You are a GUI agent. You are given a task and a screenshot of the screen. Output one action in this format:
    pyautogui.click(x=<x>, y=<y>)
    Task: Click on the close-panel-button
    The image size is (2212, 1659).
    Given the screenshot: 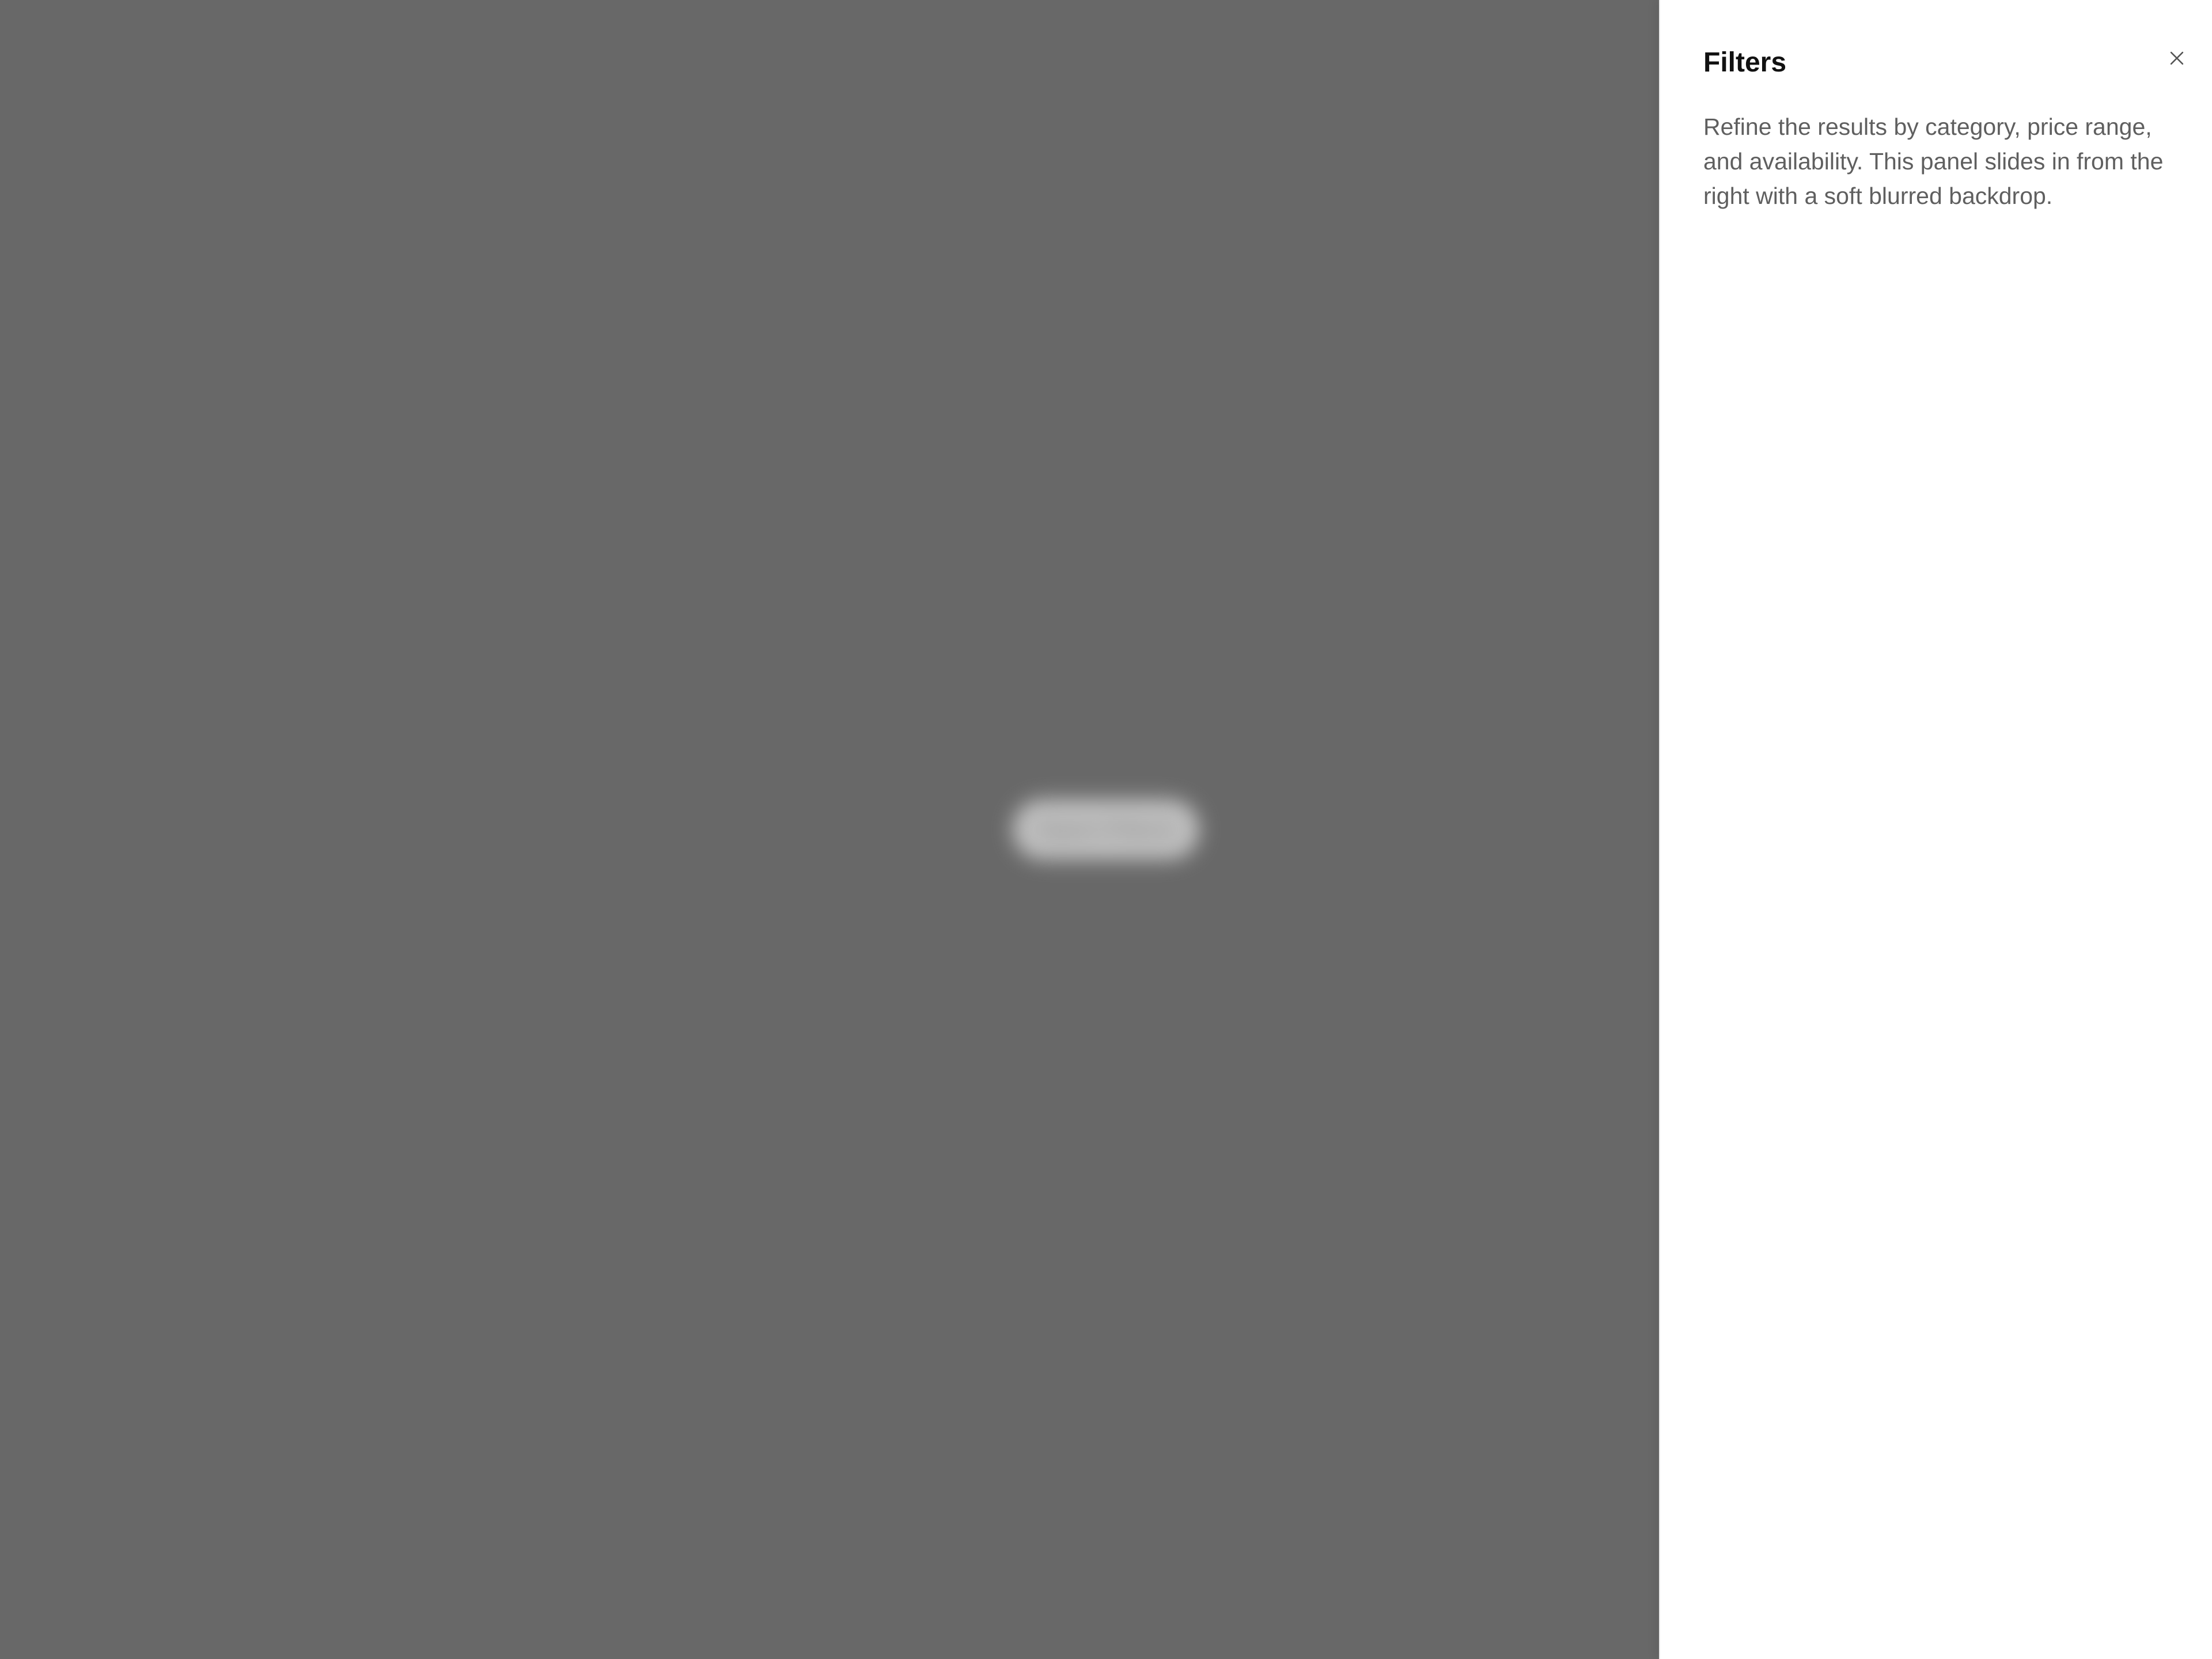 What is the action you would take?
    pyautogui.click(x=2177, y=58)
    